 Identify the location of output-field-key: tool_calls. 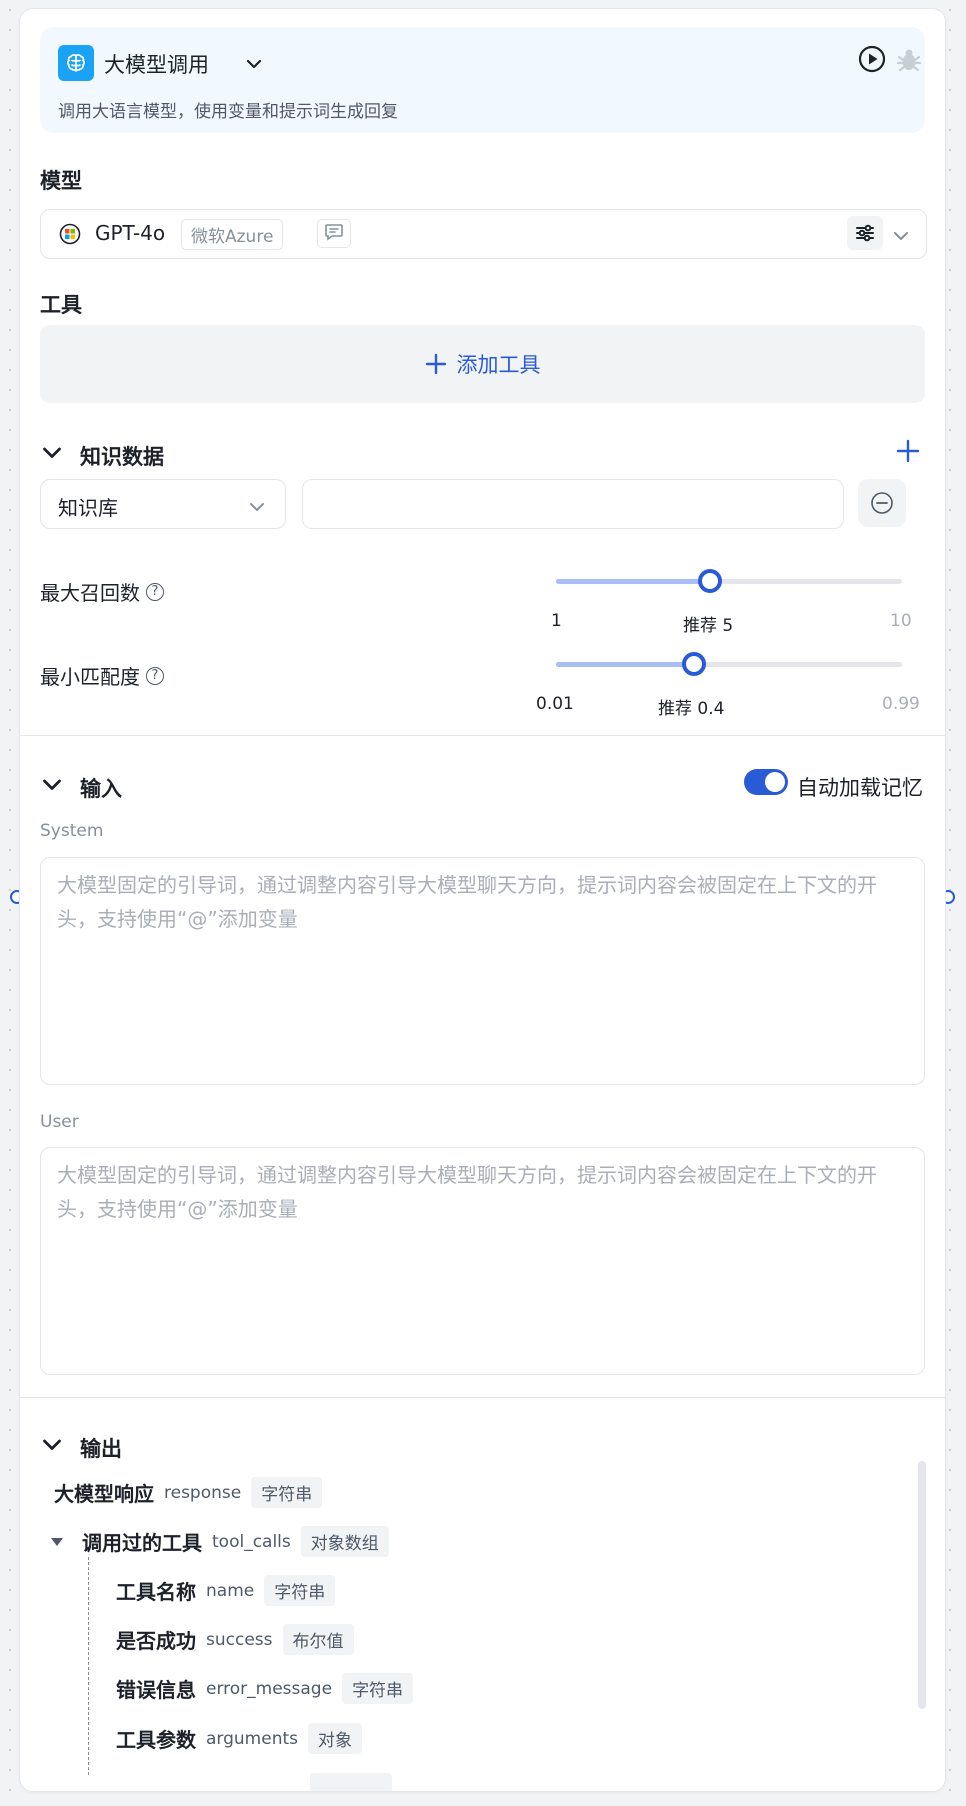
(251, 1541).